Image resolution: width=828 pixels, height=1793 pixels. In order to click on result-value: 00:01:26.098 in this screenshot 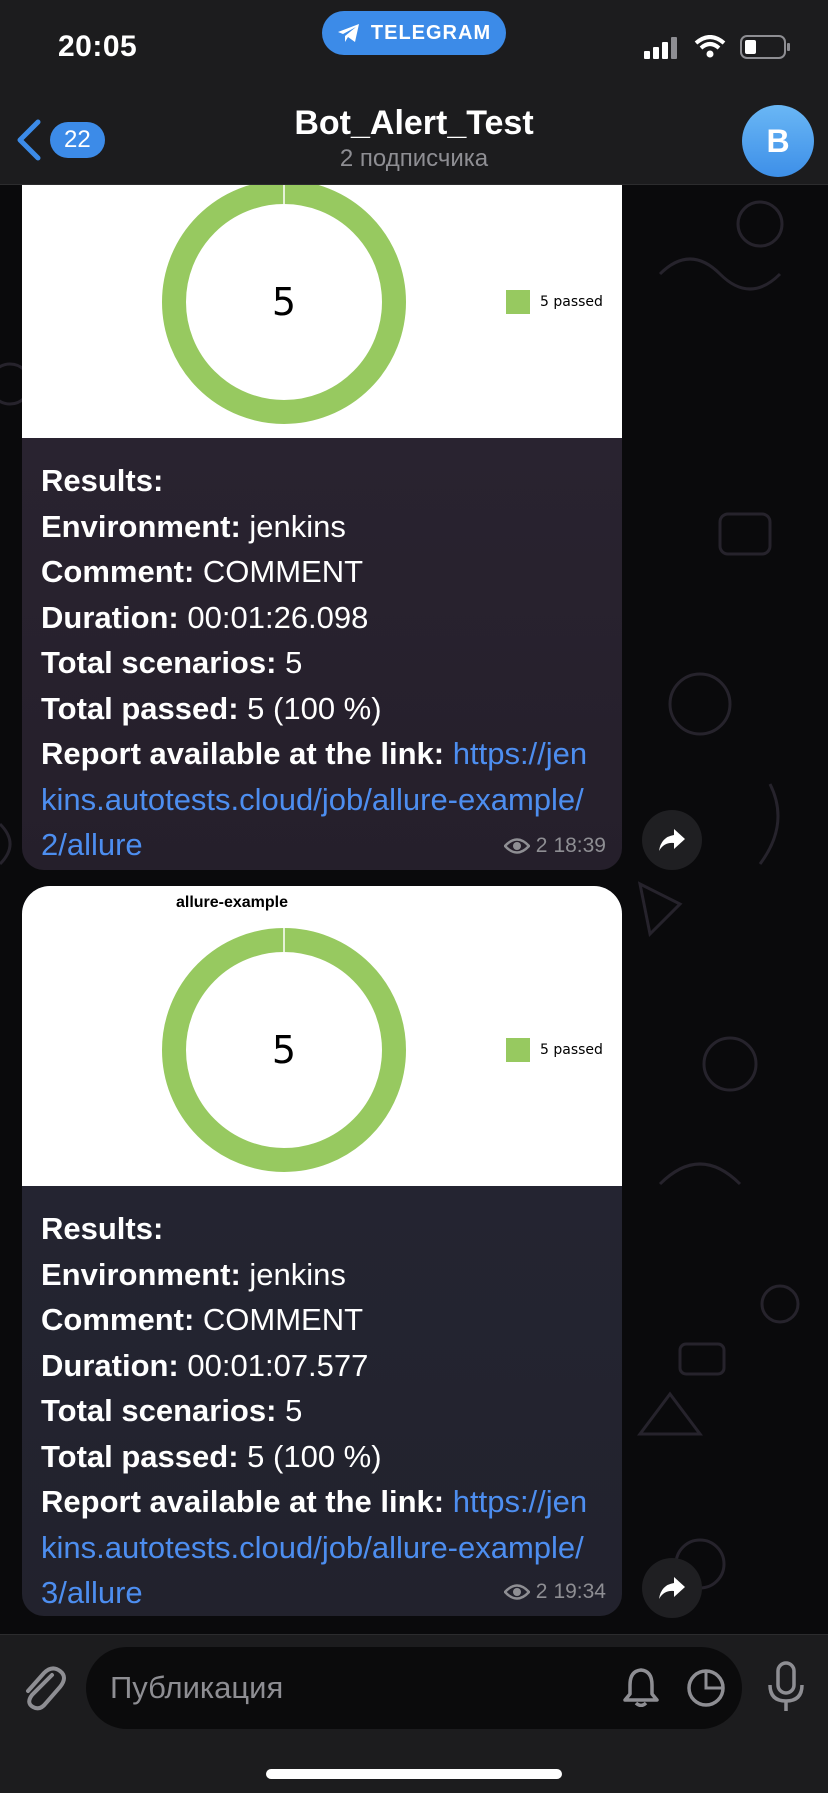, I will do `click(278, 617)`.